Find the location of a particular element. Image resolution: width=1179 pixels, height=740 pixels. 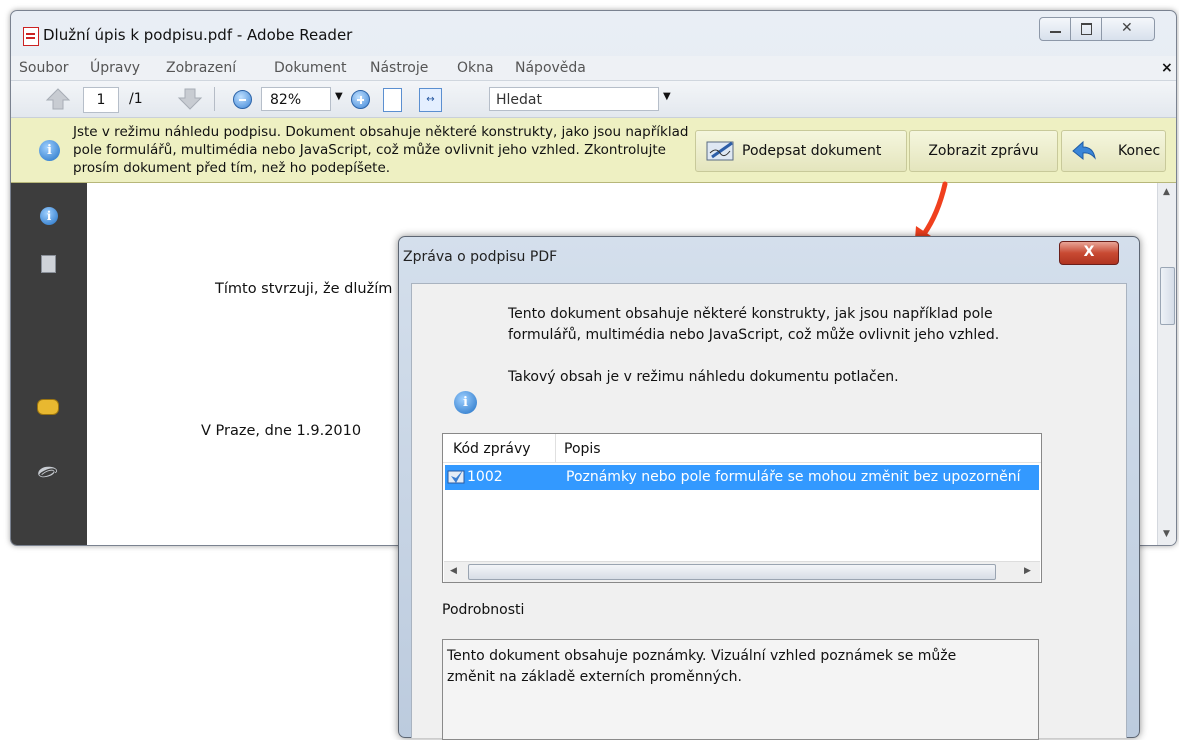

zoom-field: 82% is located at coordinates (296, 99).